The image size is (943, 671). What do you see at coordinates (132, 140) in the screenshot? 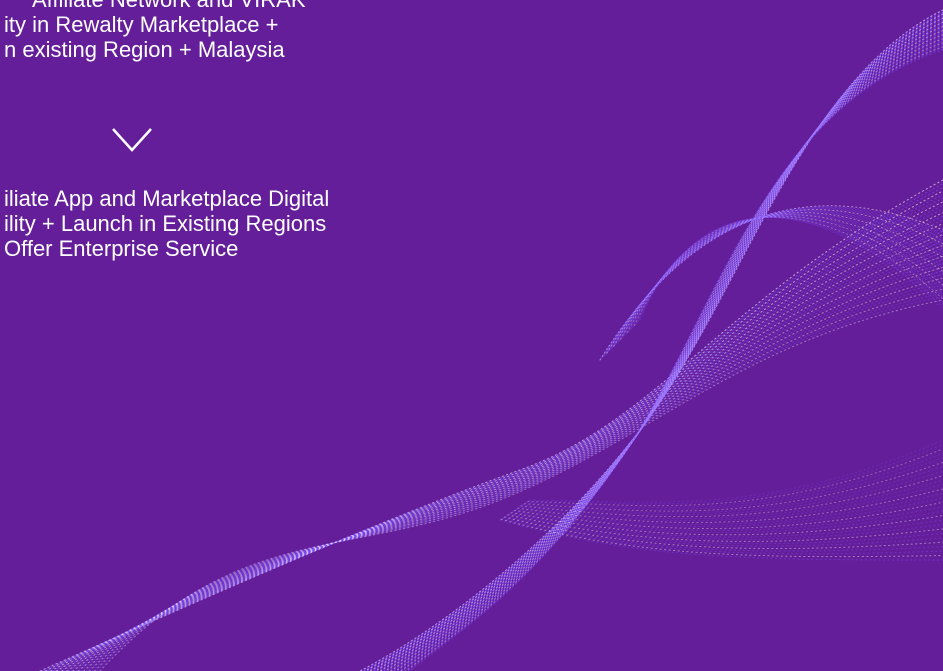
I see `chevron-down-icon` at bounding box center [132, 140].